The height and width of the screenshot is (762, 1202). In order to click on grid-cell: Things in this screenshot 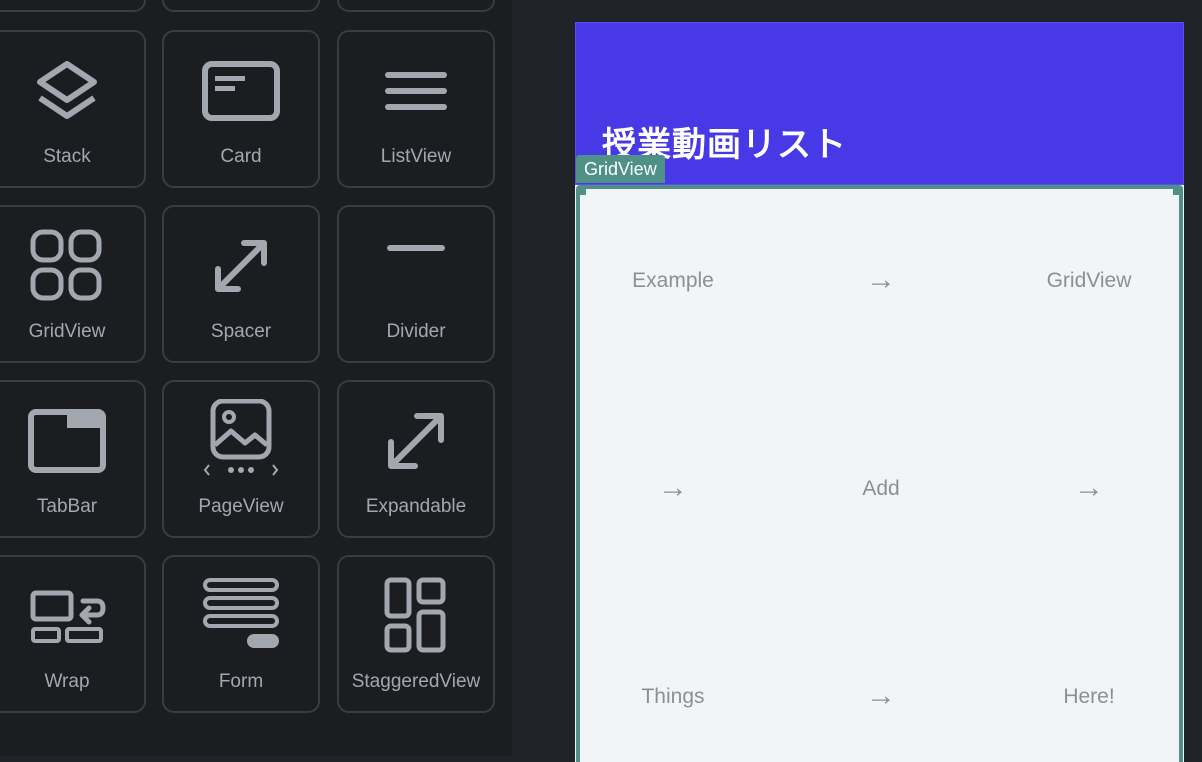, I will do `click(673, 696)`.